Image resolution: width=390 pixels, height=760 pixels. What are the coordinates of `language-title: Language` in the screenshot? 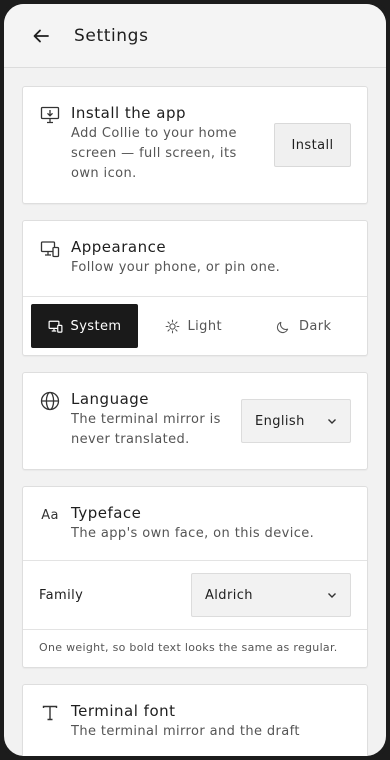 It's located at (110, 399).